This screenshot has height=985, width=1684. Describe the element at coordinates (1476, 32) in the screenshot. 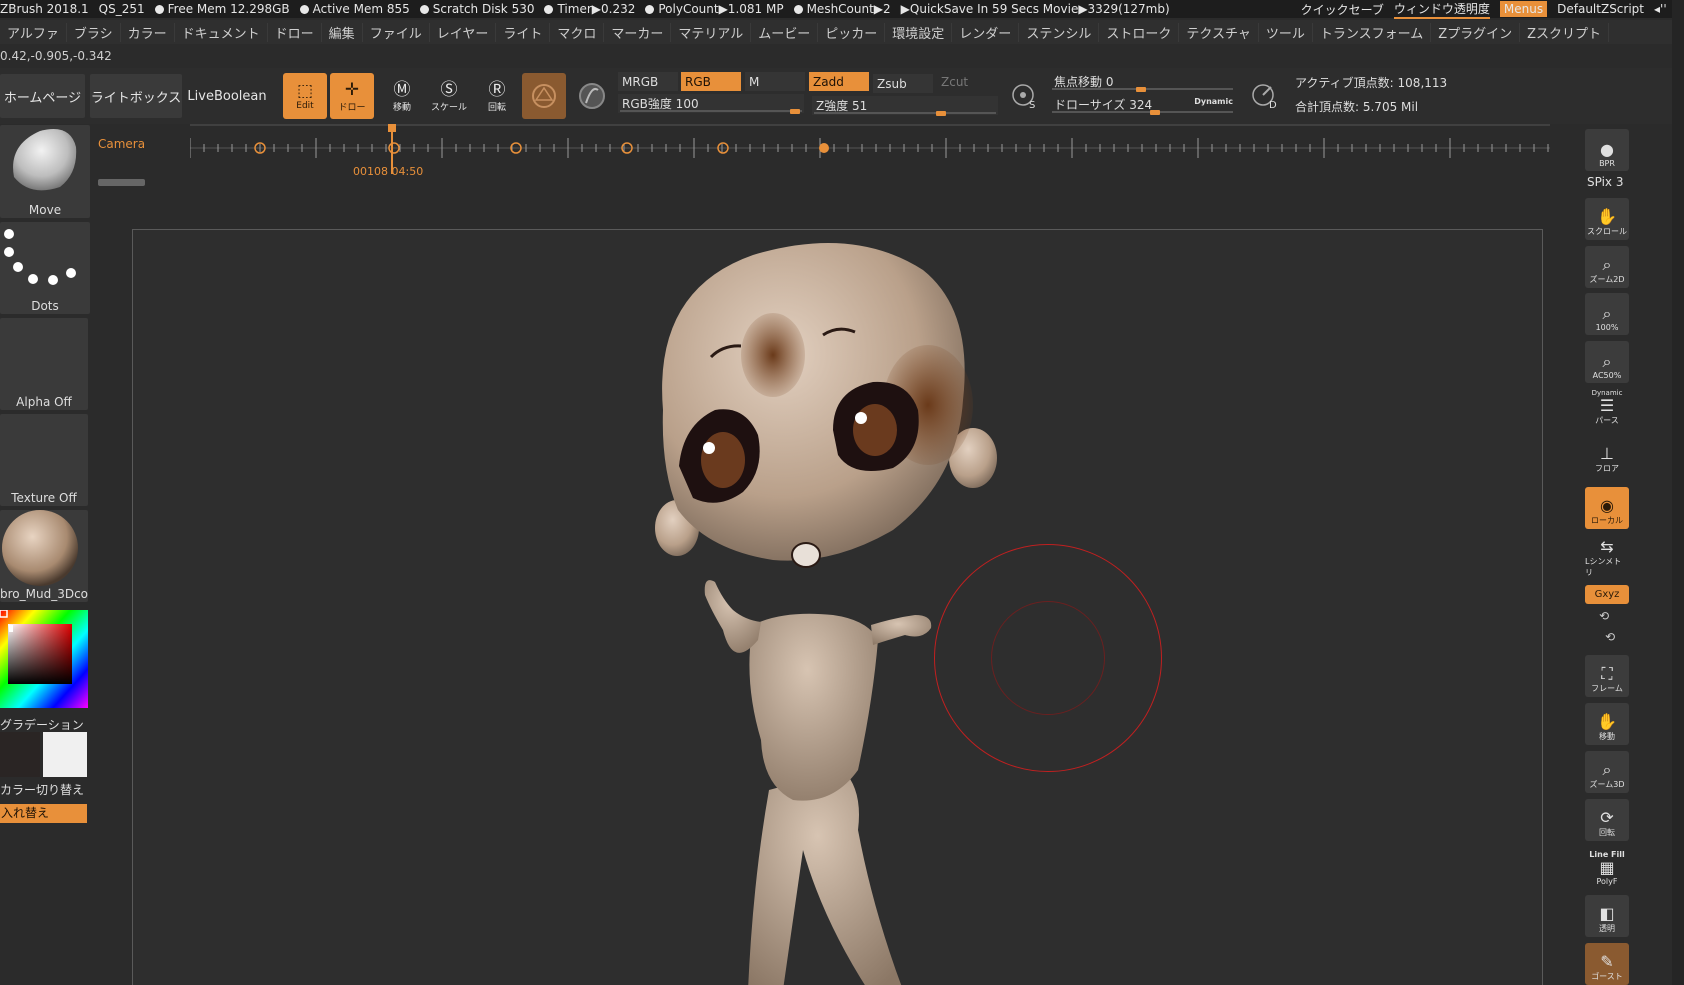

I see `menu-item: Zプラグイン` at that location.